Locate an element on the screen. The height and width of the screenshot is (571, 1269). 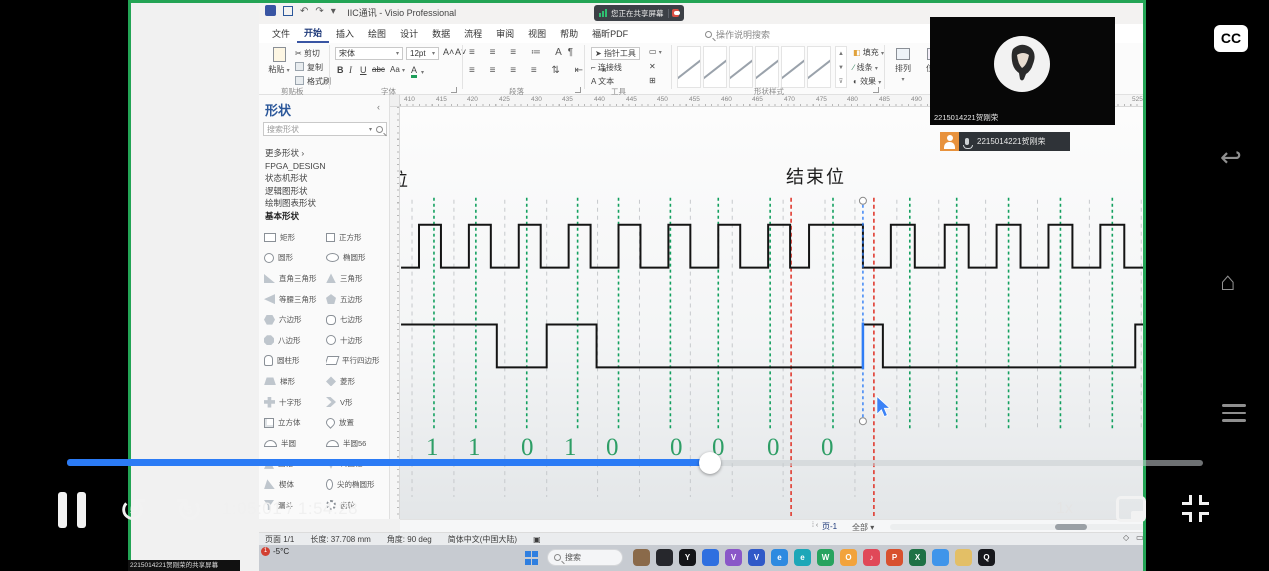
connection-point-button: ✕ is located at coordinates (652, 66).